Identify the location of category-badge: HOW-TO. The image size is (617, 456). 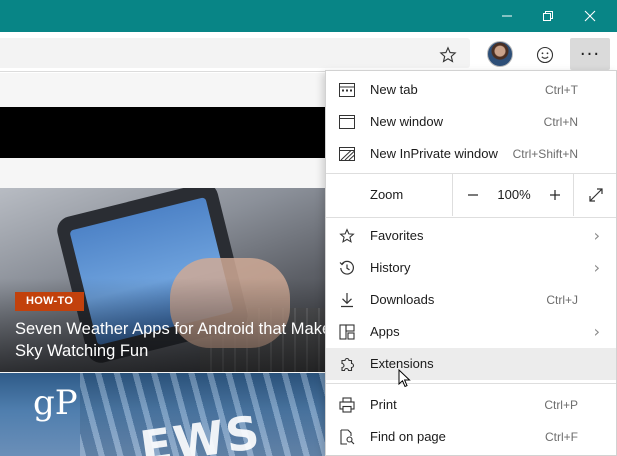
(50, 301).